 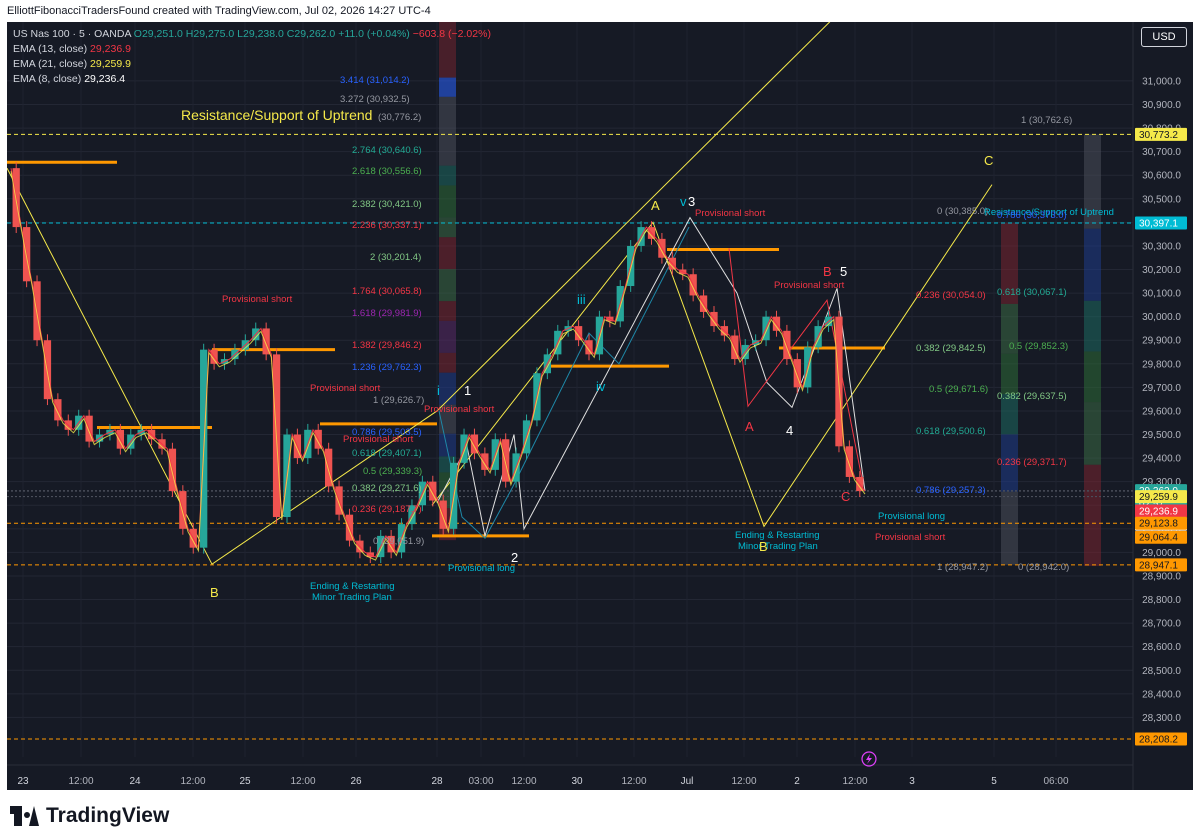 I want to click on fib-annotation: 2 (30,201.4), so click(x=395, y=257).